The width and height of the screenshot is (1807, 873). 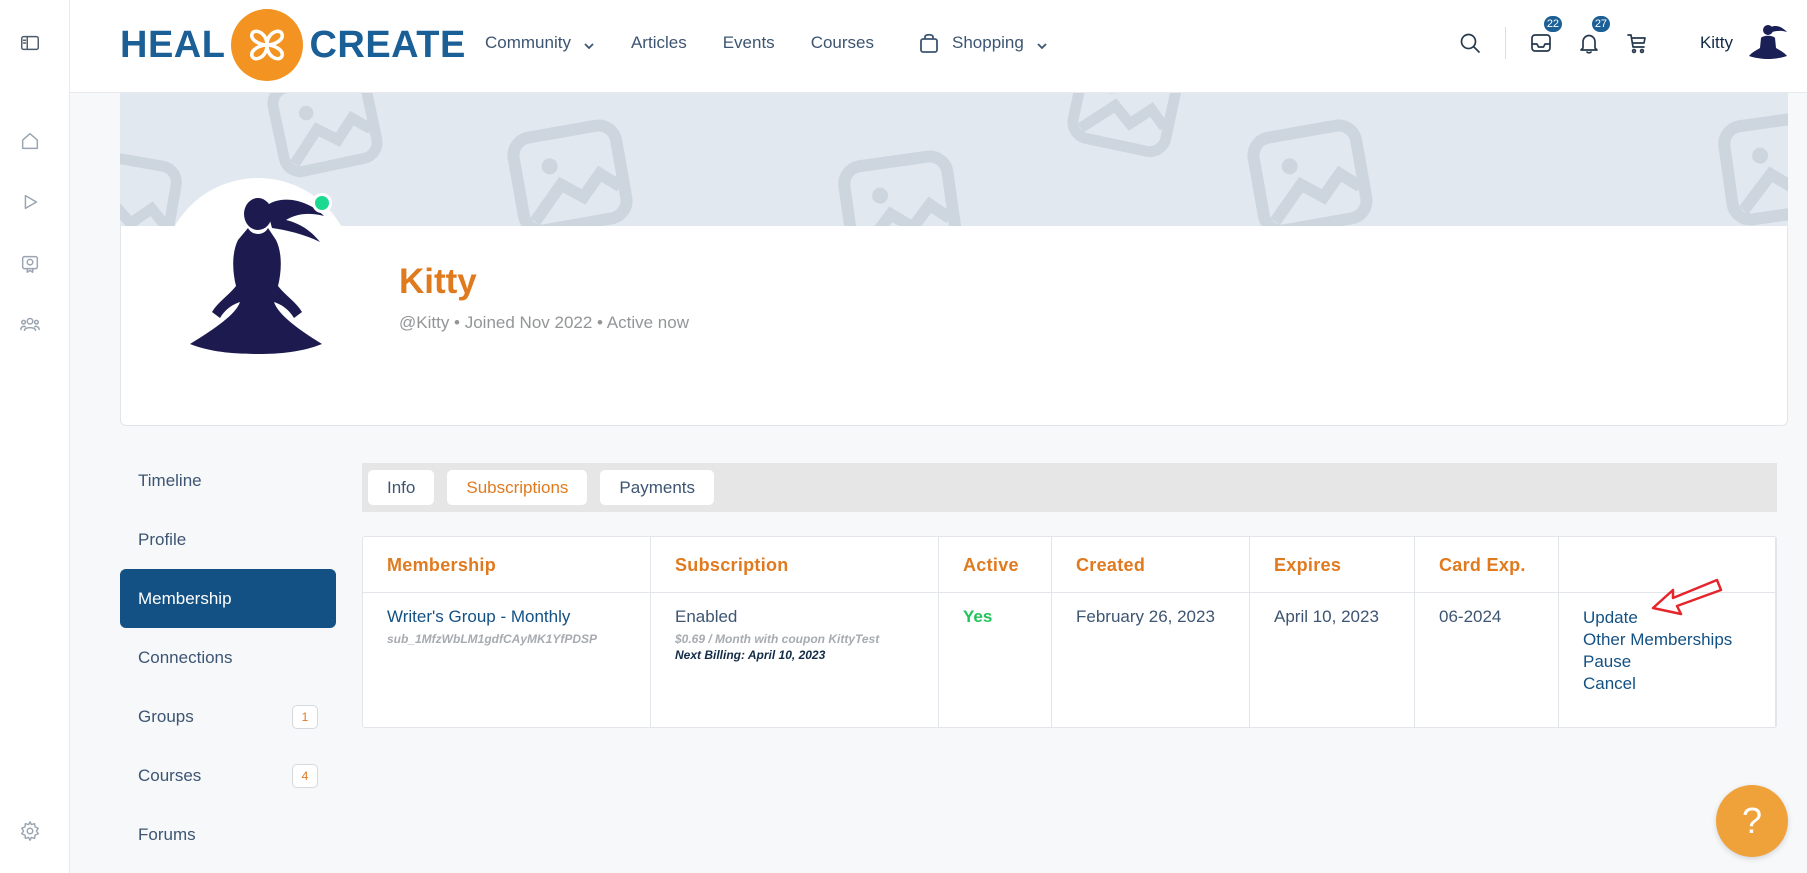 I want to click on bell-icon, so click(x=1589, y=44).